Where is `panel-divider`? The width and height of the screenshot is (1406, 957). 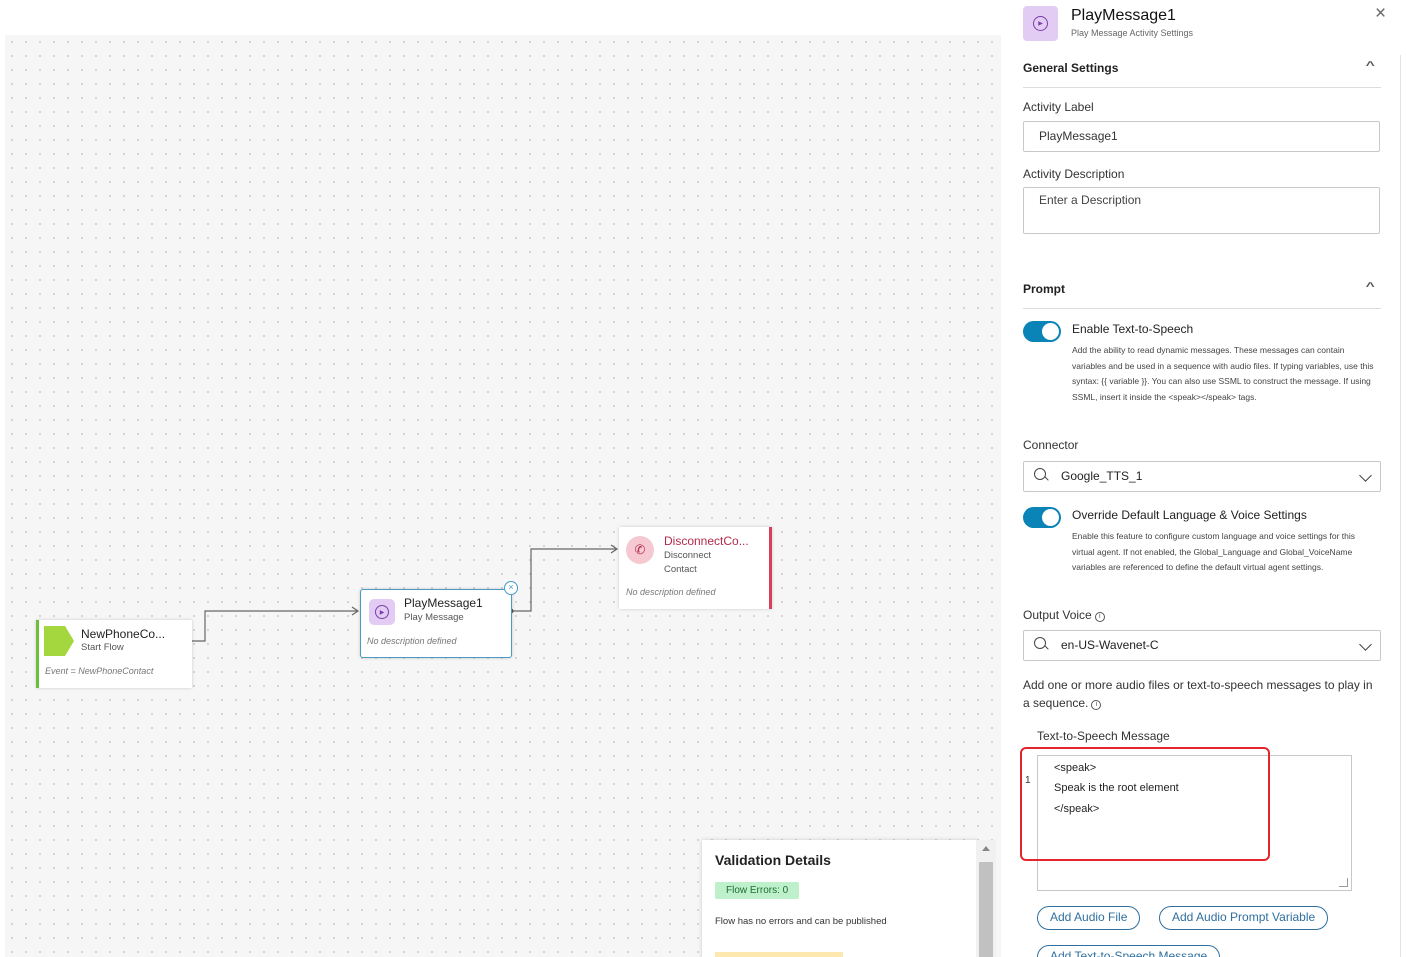
panel-divider is located at coordinates (1400, 506).